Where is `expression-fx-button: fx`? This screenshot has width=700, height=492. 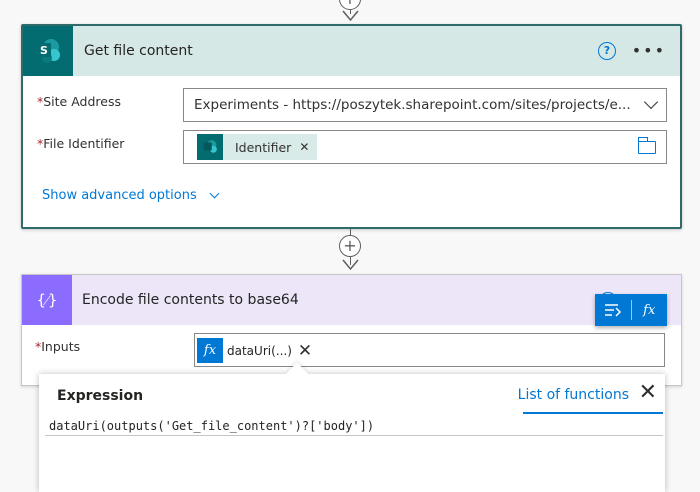
expression-fx-button: fx is located at coordinates (649, 310).